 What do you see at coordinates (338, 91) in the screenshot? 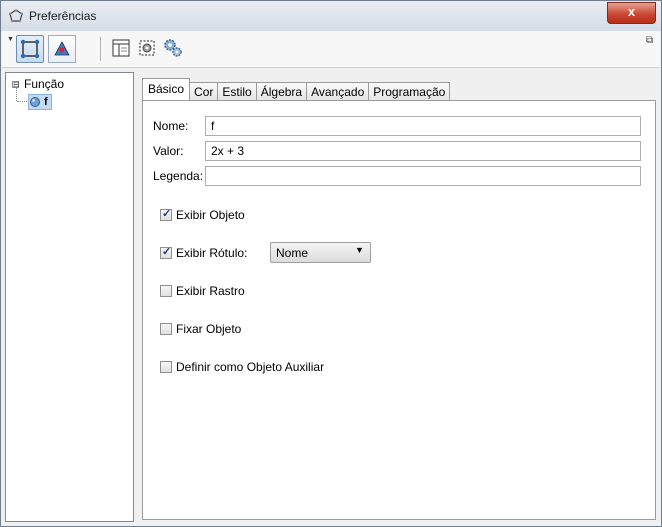
I see `tab-advanced: Avançado` at bounding box center [338, 91].